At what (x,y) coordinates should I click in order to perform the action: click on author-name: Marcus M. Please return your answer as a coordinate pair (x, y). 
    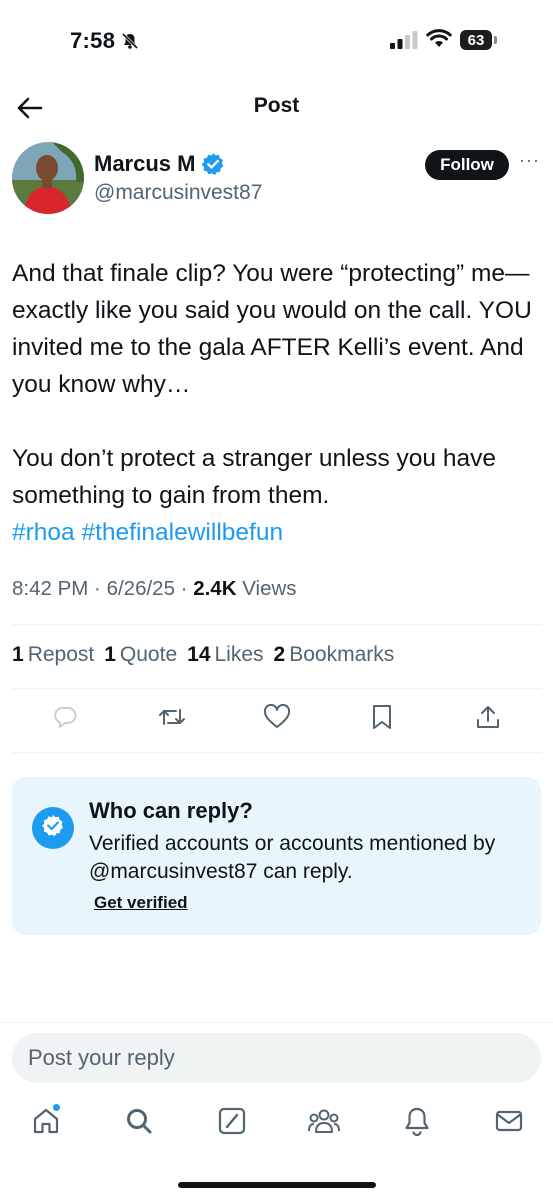
    Looking at the image, I should click on (144, 164).